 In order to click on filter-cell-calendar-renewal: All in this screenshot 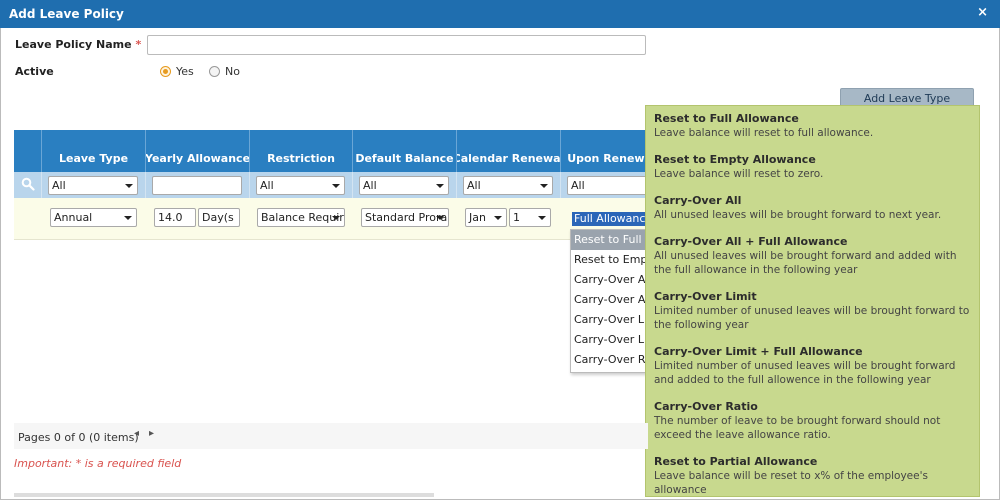, I will do `click(509, 185)`.